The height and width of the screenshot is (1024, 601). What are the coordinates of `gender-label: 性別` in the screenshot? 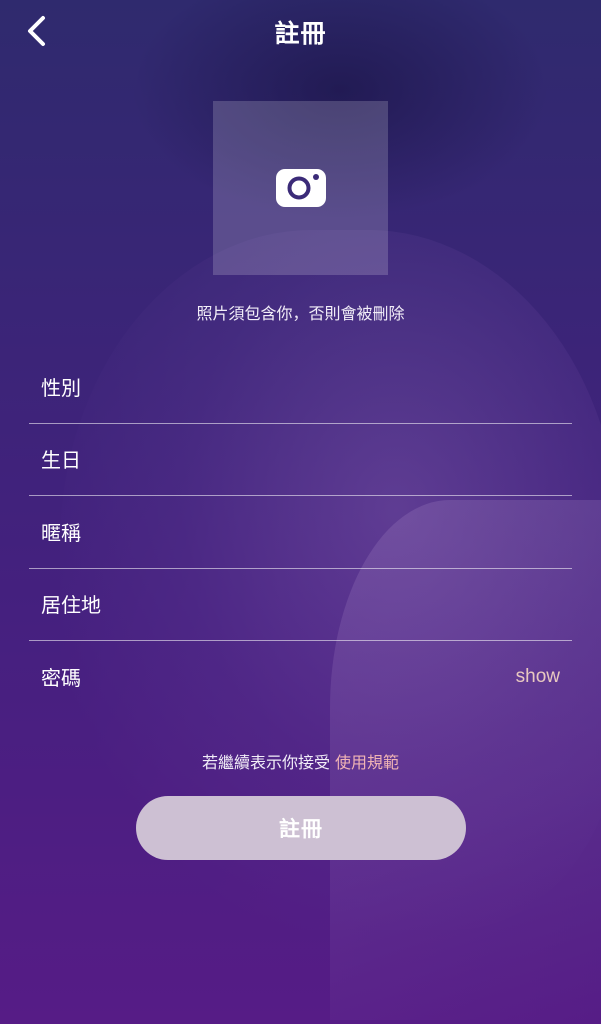 It's located at (61, 388).